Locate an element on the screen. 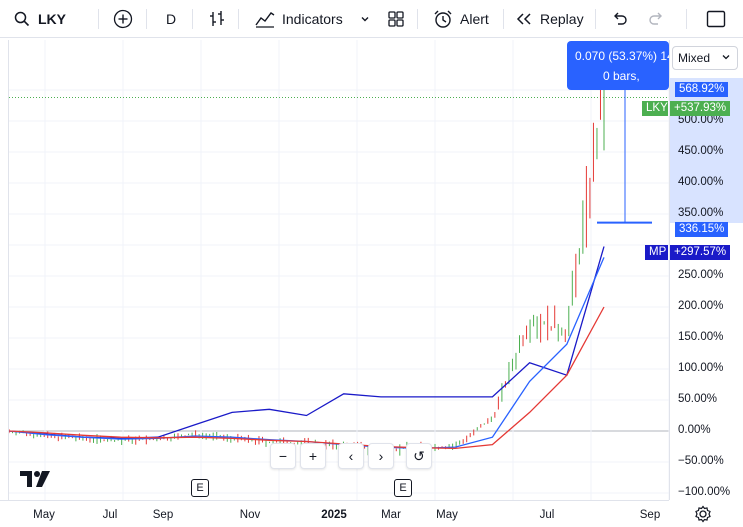  time-tick-label: Nov is located at coordinates (250, 515).